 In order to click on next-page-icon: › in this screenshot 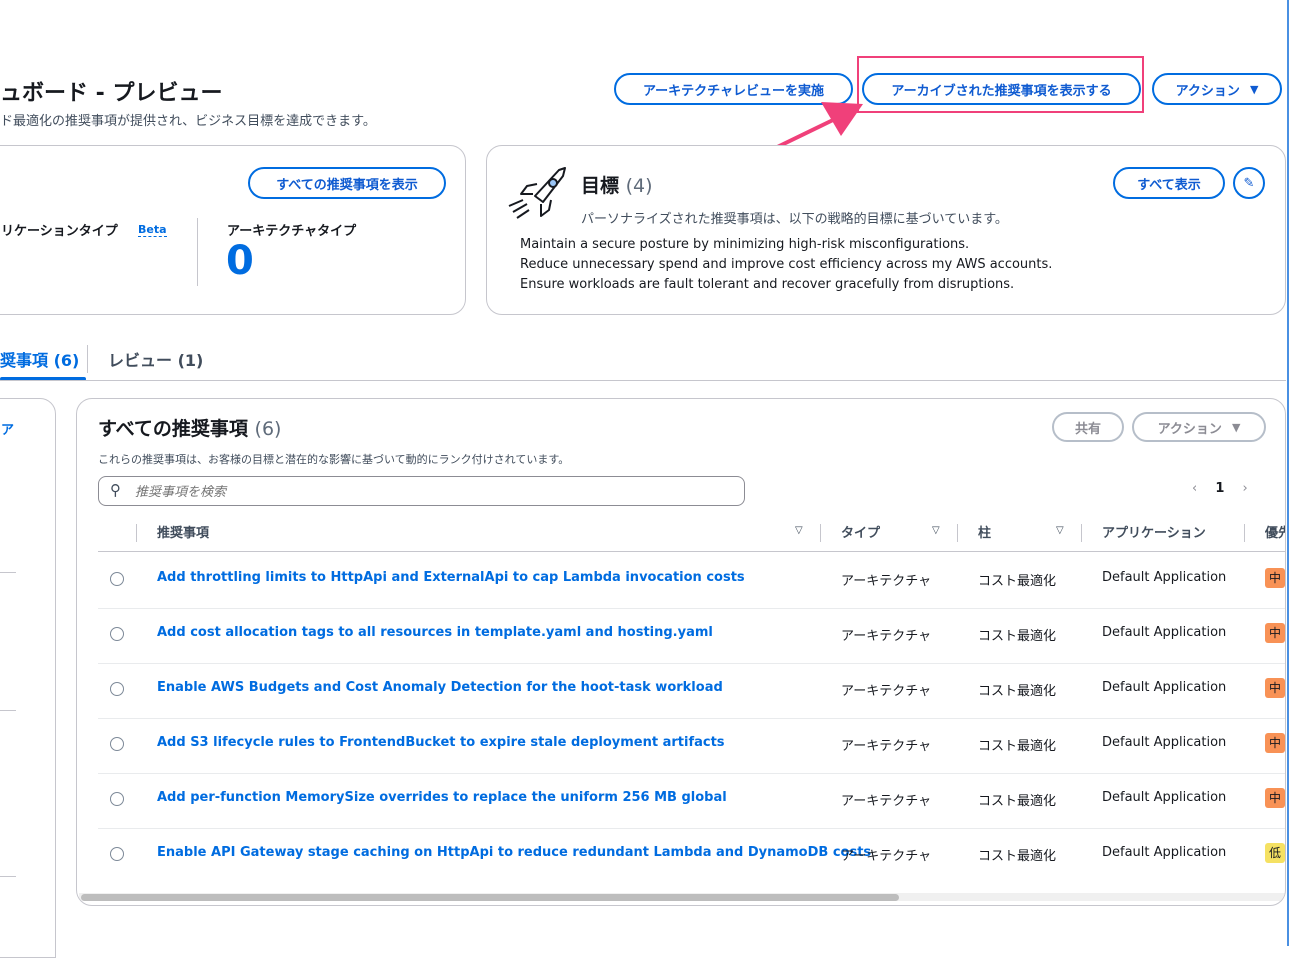, I will do `click(1245, 488)`.